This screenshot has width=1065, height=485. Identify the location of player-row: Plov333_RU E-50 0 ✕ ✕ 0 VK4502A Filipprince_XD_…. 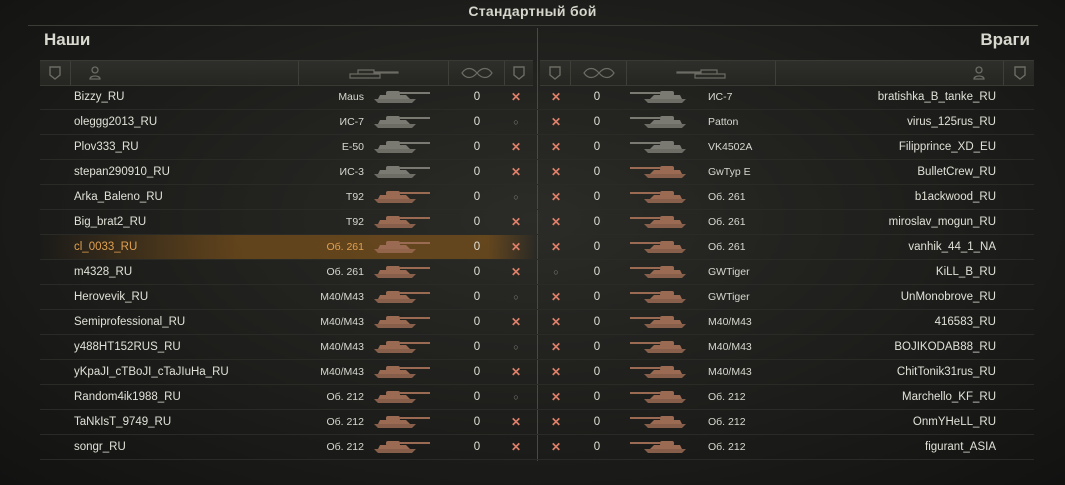
(537, 147).